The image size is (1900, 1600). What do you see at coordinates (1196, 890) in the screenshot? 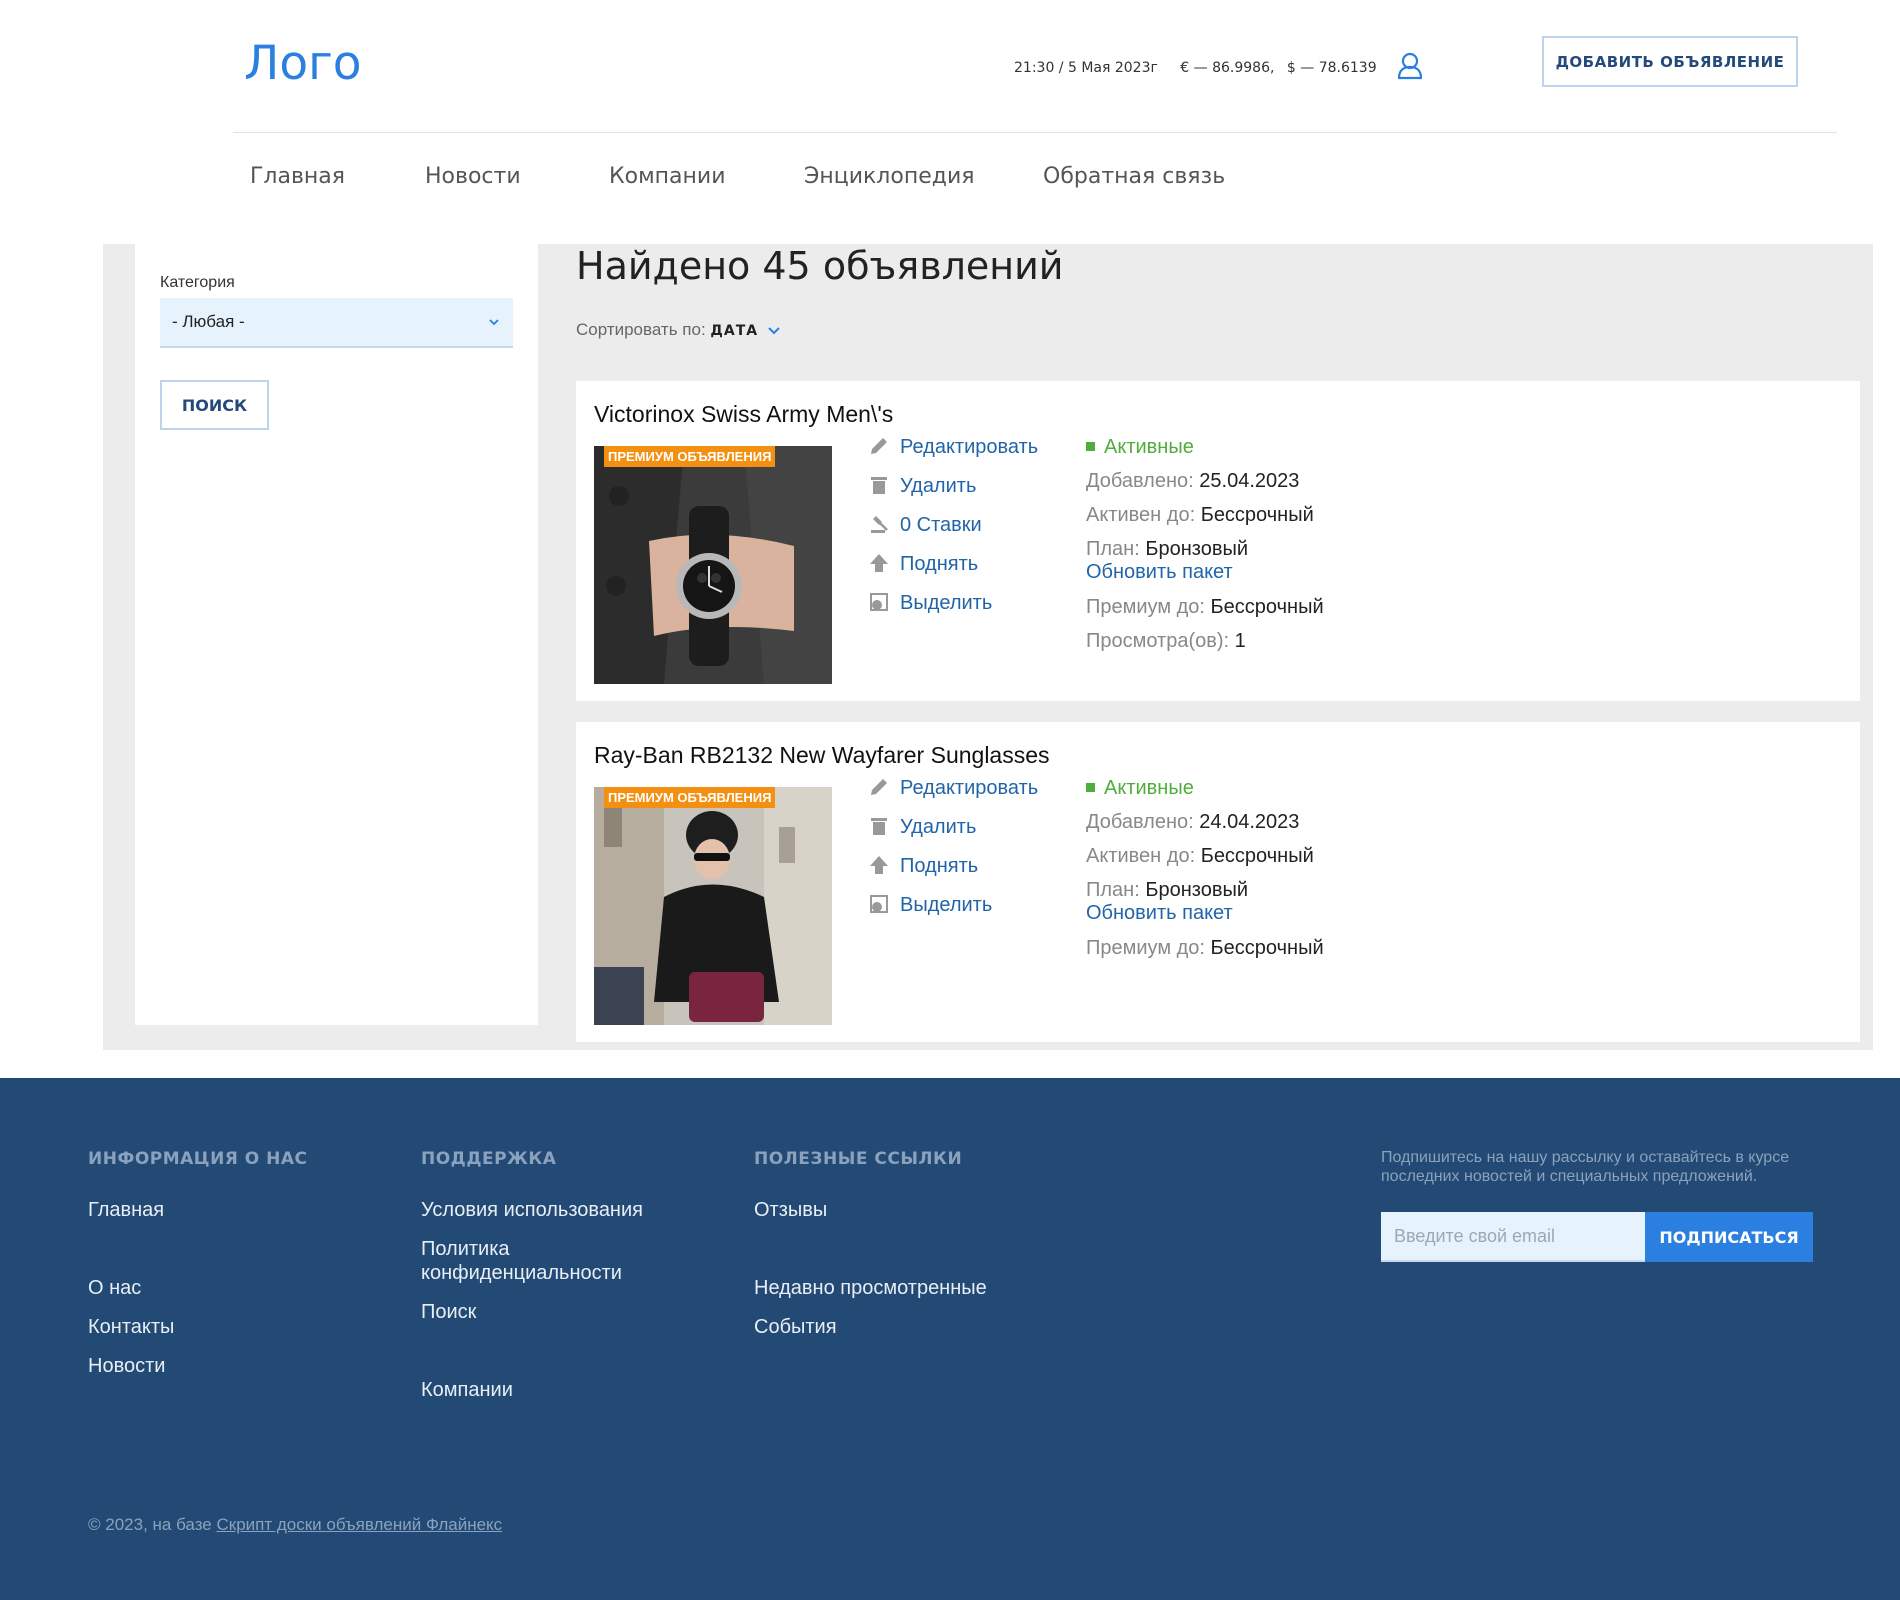
I see `plan-value: Бронзовый` at bounding box center [1196, 890].